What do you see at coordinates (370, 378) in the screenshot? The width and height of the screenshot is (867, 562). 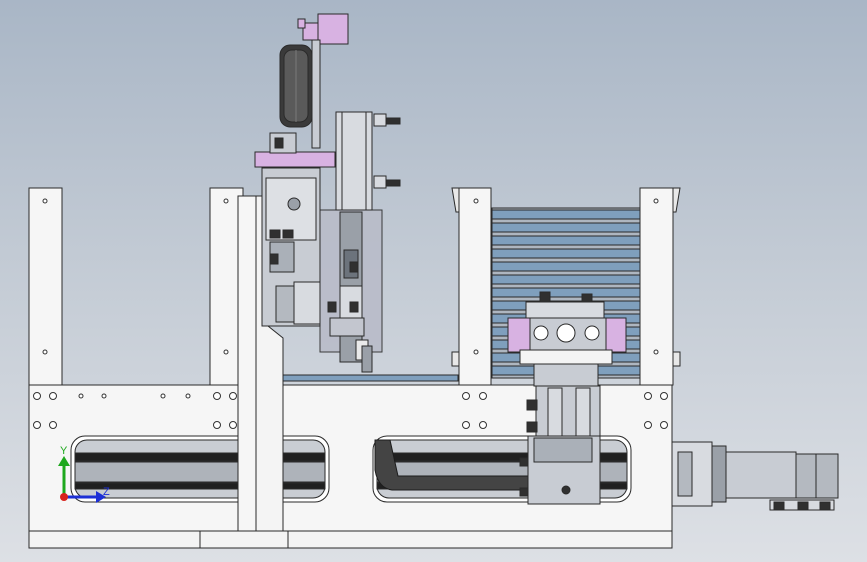 I see `blue-rail` at bounding box center [370, 378].